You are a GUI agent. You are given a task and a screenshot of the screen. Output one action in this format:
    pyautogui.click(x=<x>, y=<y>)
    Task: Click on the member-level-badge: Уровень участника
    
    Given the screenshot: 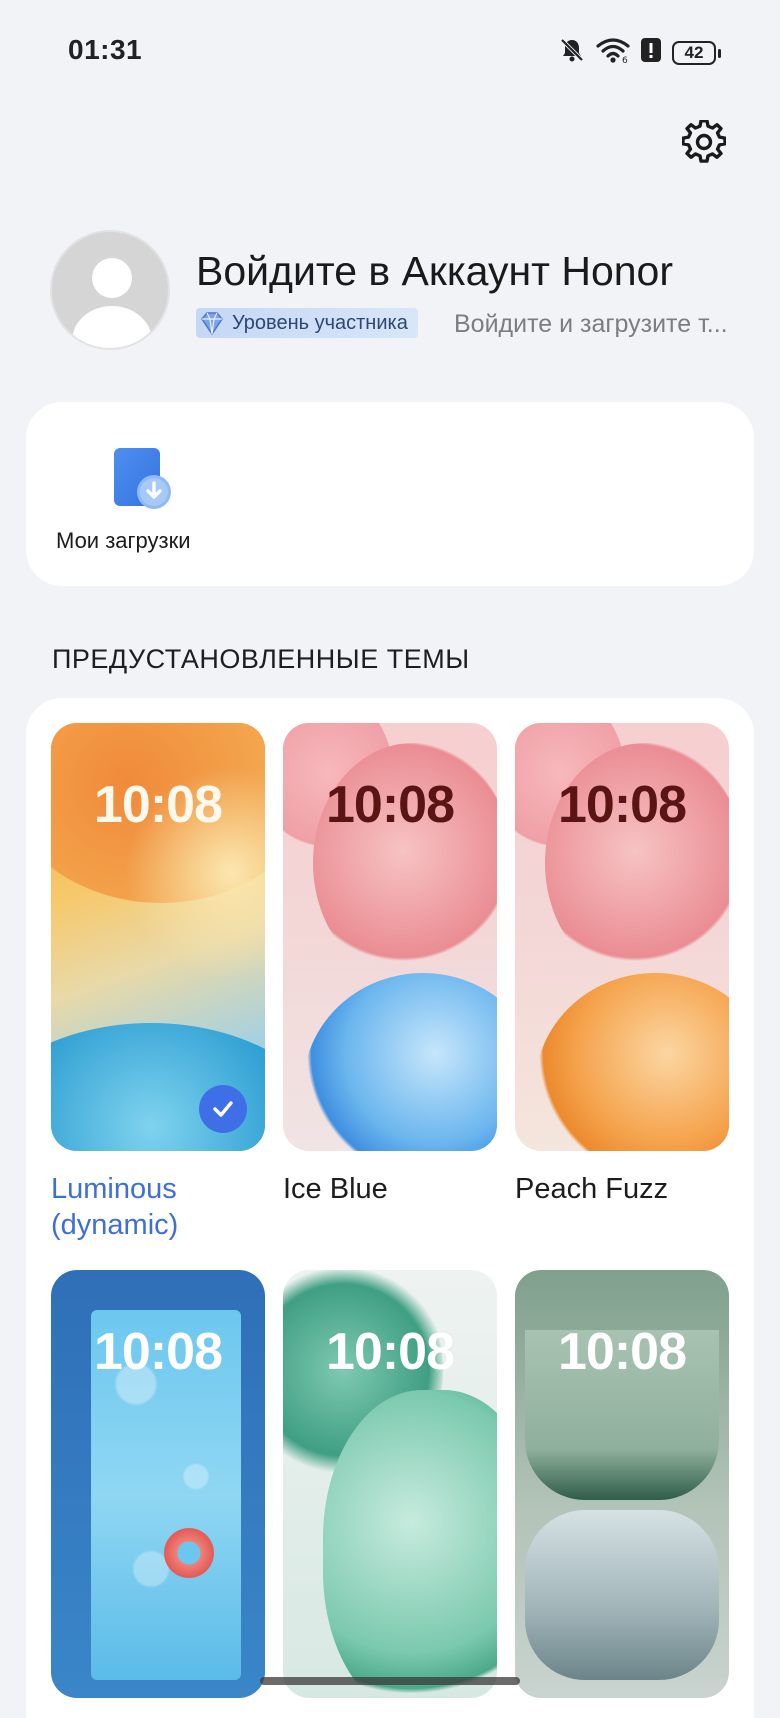 What is the action you would take?
    pyautogui.click(x=307, y=323)
    